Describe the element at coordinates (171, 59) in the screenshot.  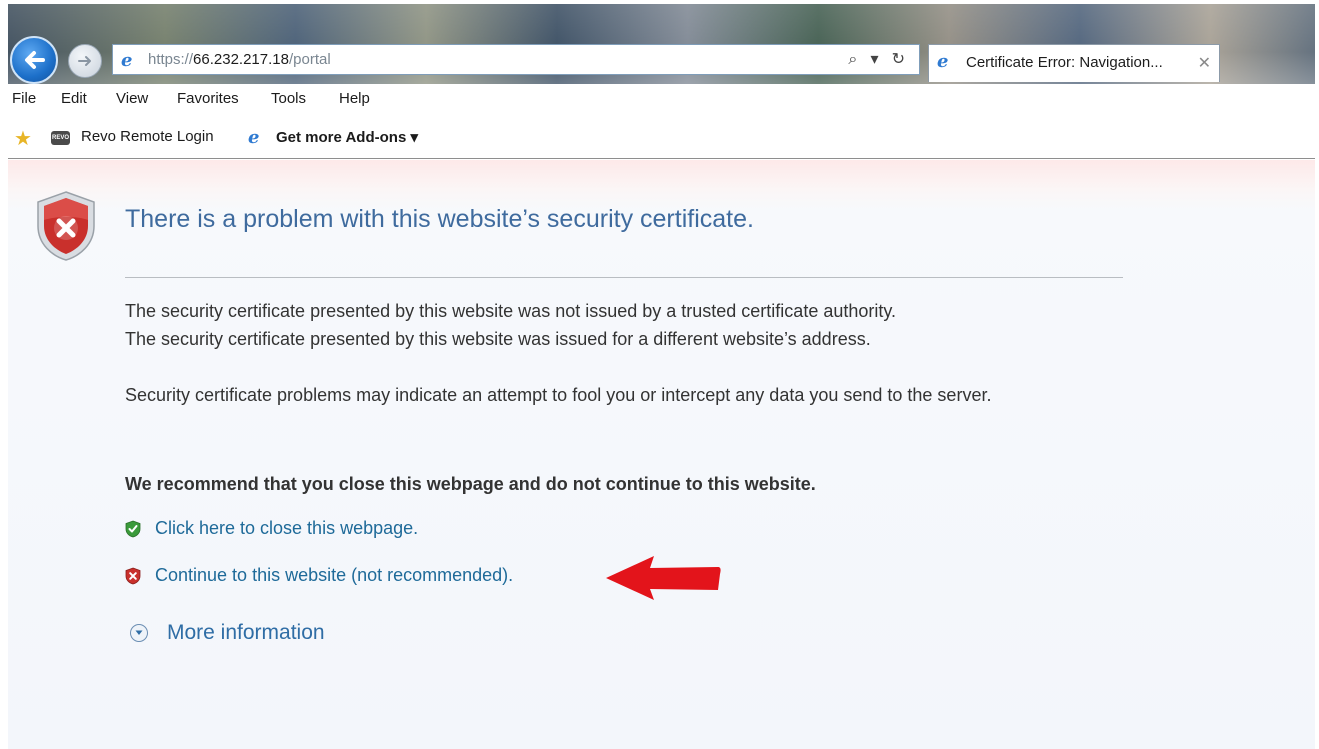
I see `url-scheme: https://` at that location.